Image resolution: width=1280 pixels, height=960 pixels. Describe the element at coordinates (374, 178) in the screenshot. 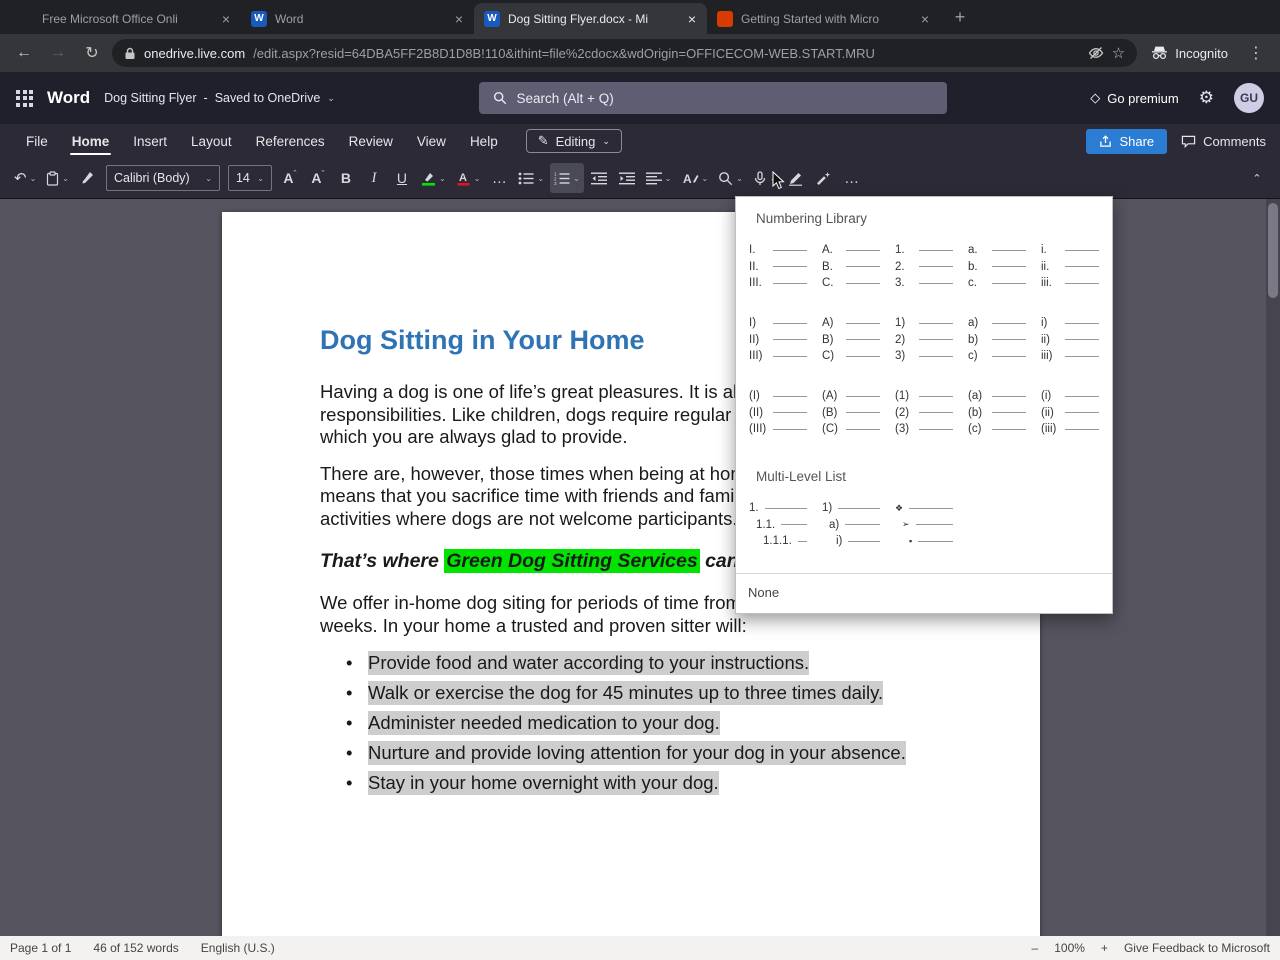

I see `italic-button: I` at that location.